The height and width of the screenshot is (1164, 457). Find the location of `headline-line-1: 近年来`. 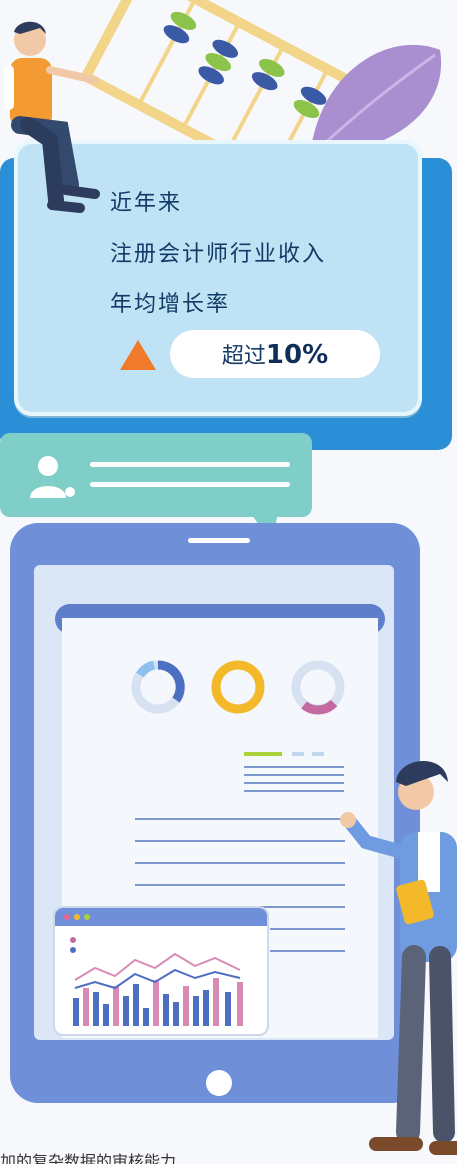

headline-line-1: 近年来 is located at coordinates (146, 203).